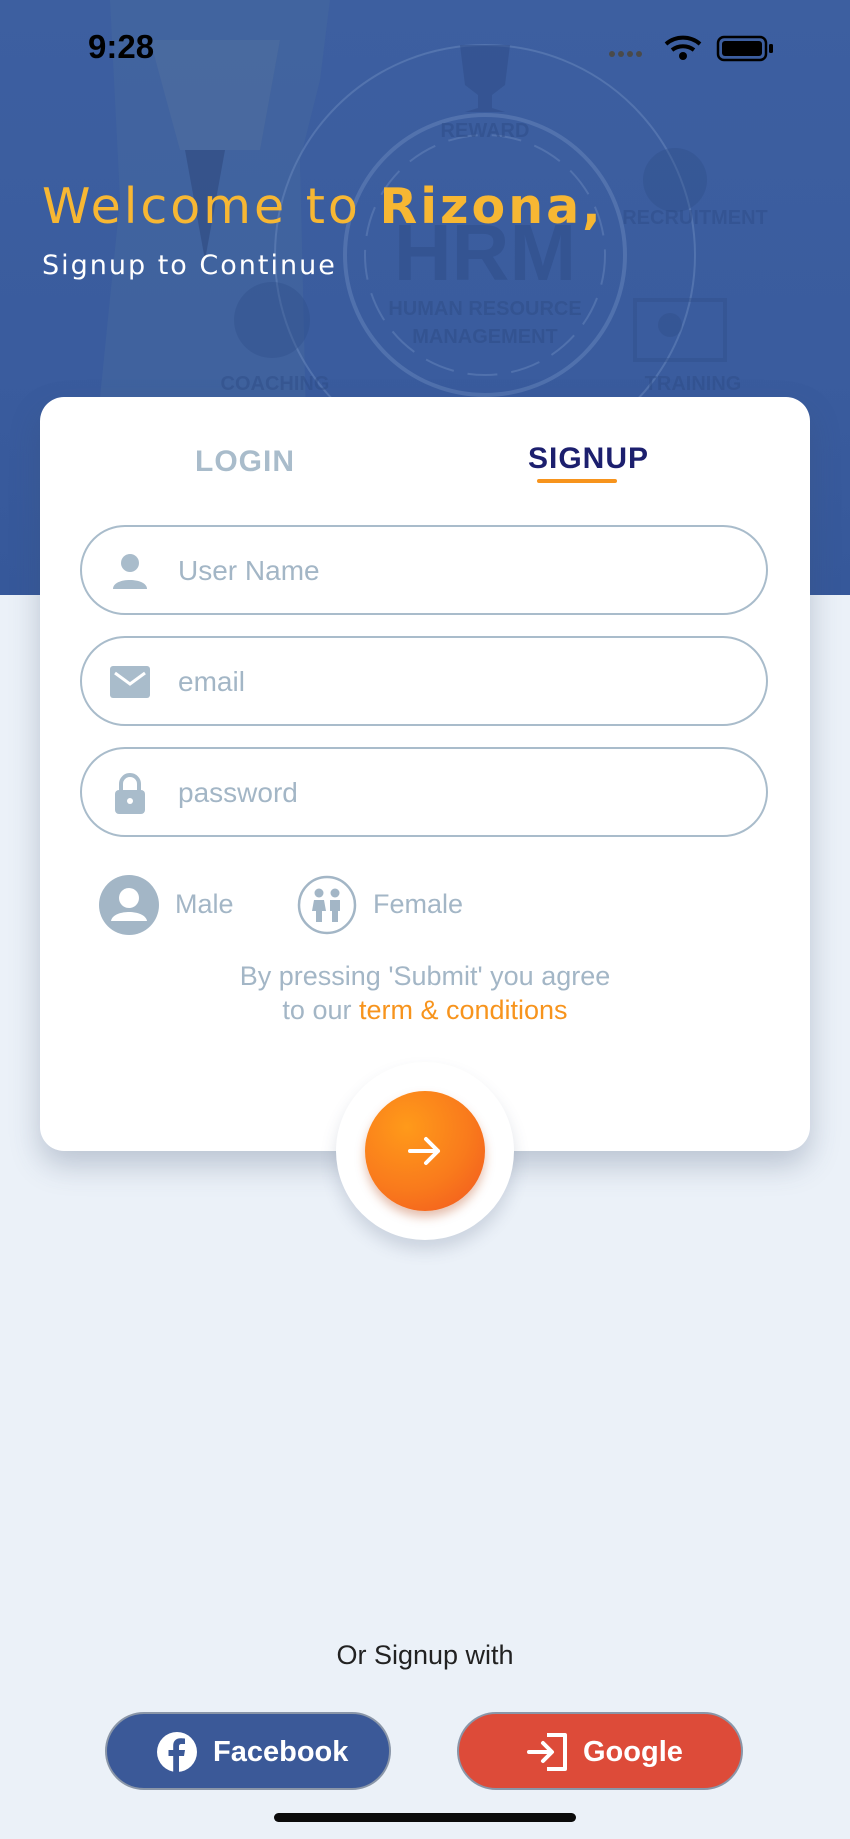 This screenshot has height=1839, width=850. I want to click on lock-icon, so click(130, 793).